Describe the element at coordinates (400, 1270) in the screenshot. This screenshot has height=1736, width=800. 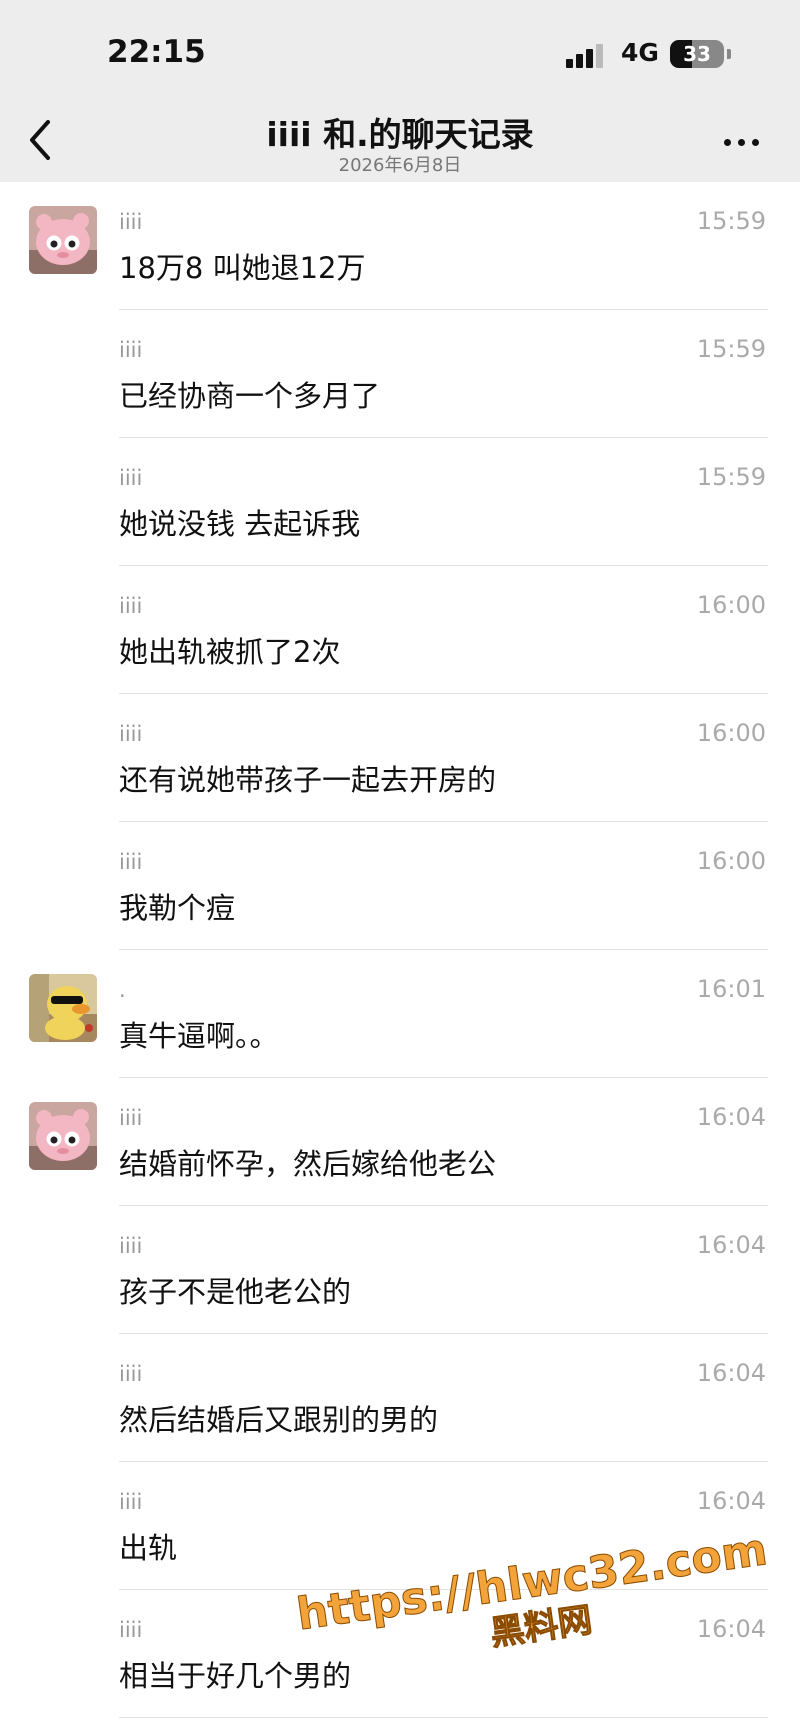
I see `message-item: iiii 16:04 孩子不是他老公的` at that location.